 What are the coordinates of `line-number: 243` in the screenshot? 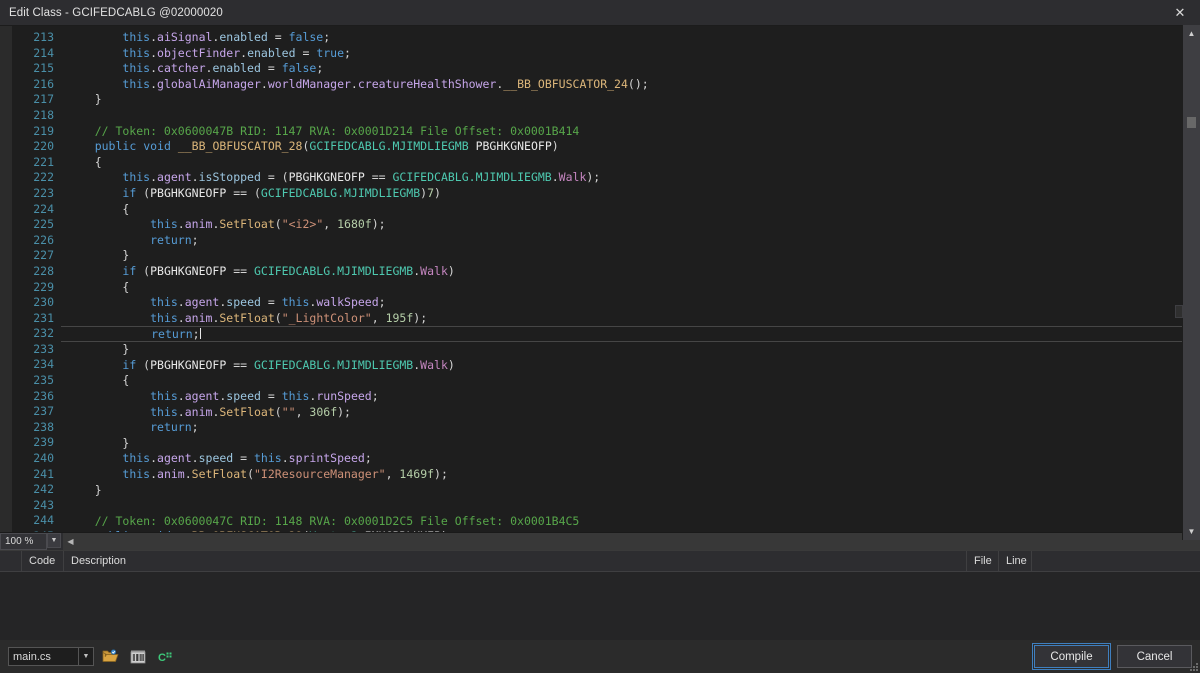 It's located at (43, 504).